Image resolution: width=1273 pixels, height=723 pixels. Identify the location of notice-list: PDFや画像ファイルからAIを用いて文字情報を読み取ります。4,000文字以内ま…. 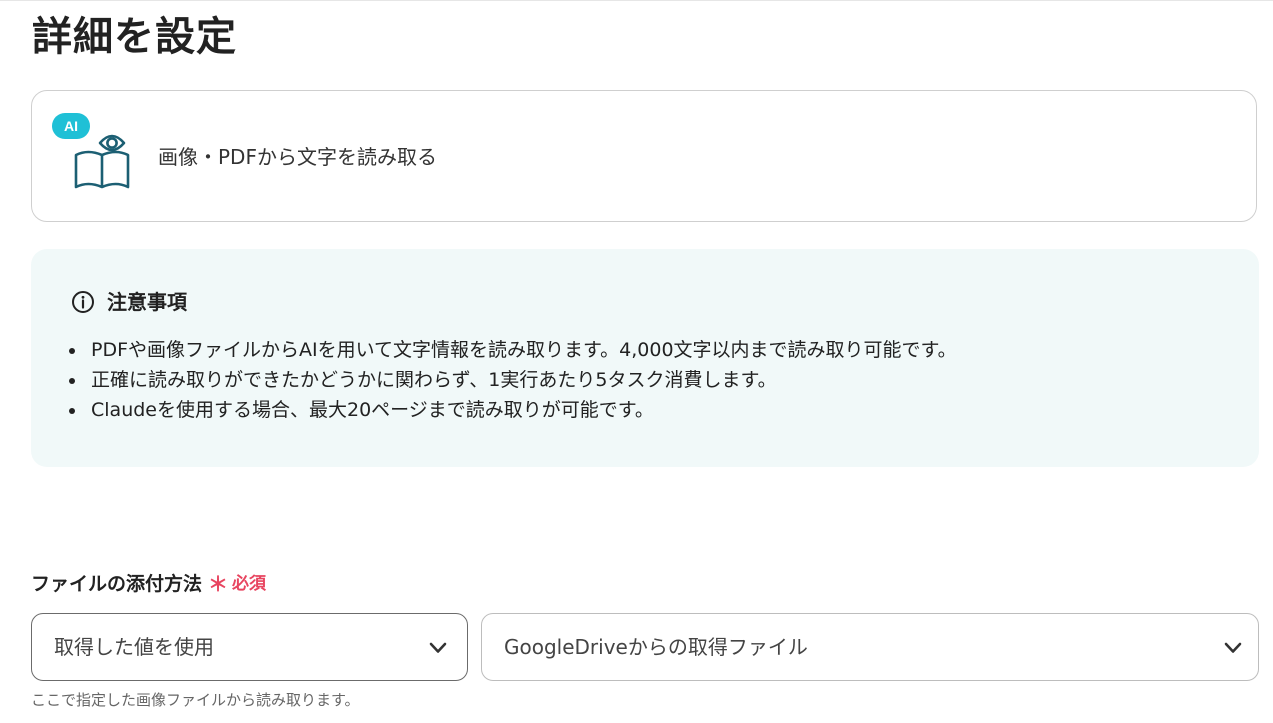
(513, 380).